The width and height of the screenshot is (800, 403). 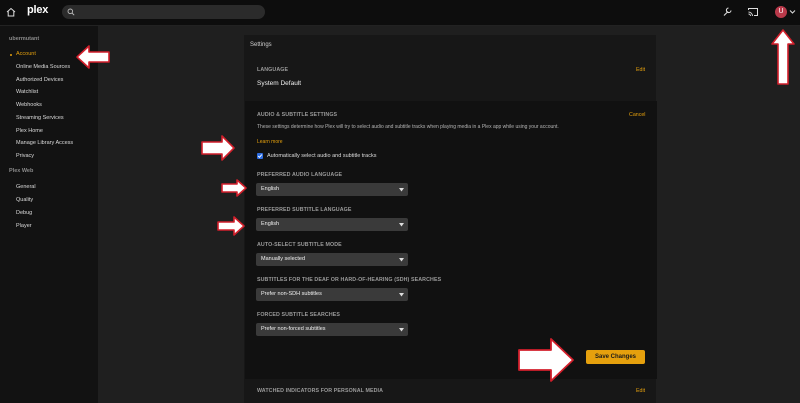 What do you see at coordinates (11, 12) in the screenshot?
I see `home-icon` at bounding box center [11, 12].